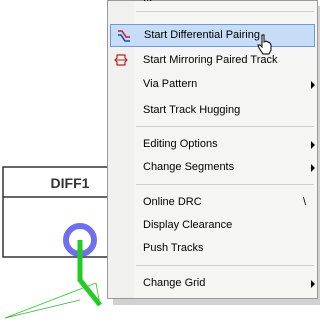 This screenshot has width=320, height=327. Describe the element at coordinates (70, 183) in the screenshot. I see `component-label: DIFF1` at that location.